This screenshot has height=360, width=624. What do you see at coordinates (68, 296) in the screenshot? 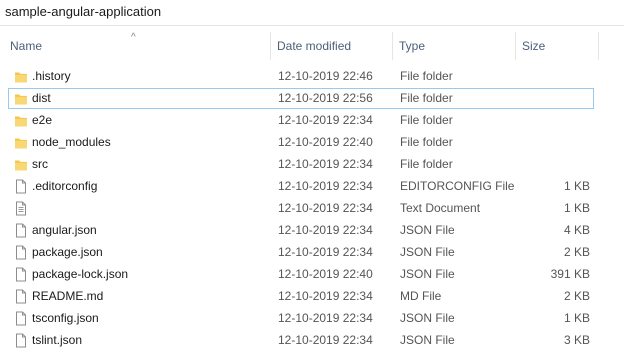
I see `file-name: README.md` at bounding box center [68, 296].